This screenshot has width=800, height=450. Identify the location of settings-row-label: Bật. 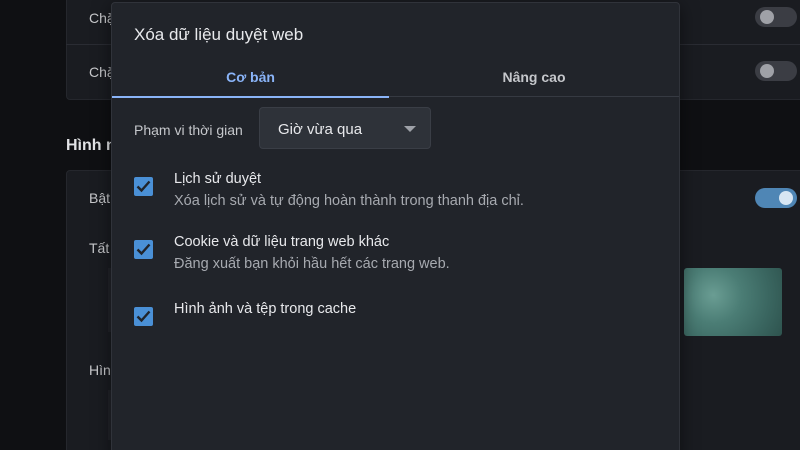
(100, 198).